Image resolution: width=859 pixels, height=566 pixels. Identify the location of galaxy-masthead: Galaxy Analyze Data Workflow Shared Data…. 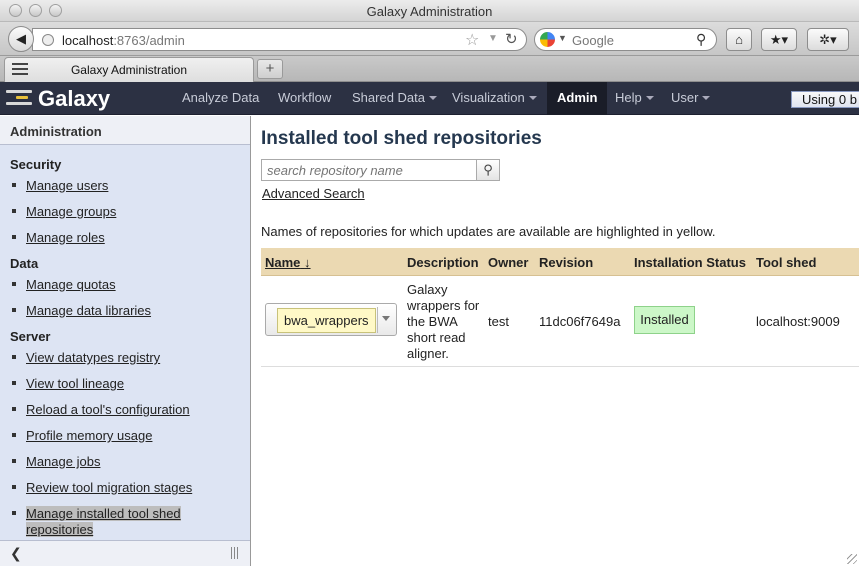
(429, 98).